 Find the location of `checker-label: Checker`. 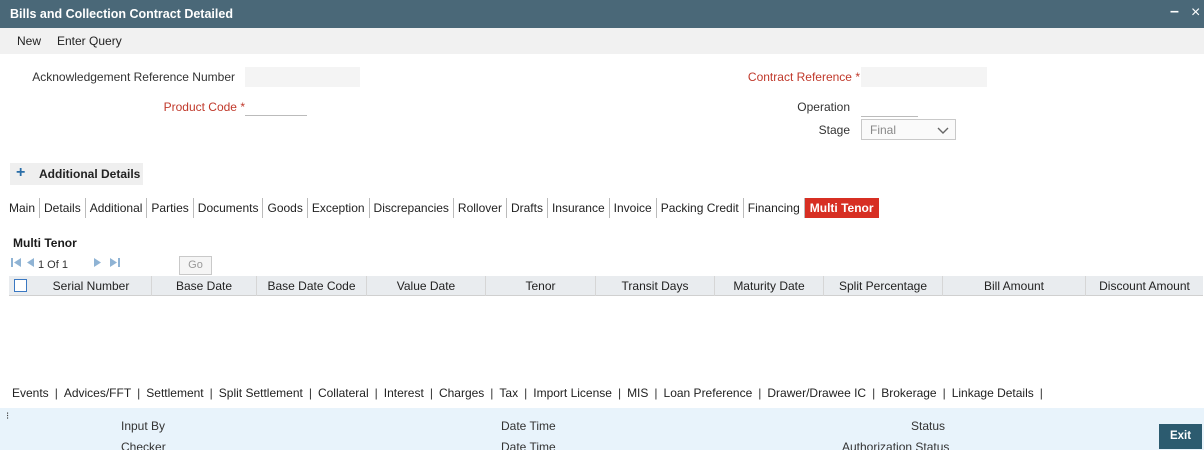

checker-label: Checker is located at coordinates (143, 445).